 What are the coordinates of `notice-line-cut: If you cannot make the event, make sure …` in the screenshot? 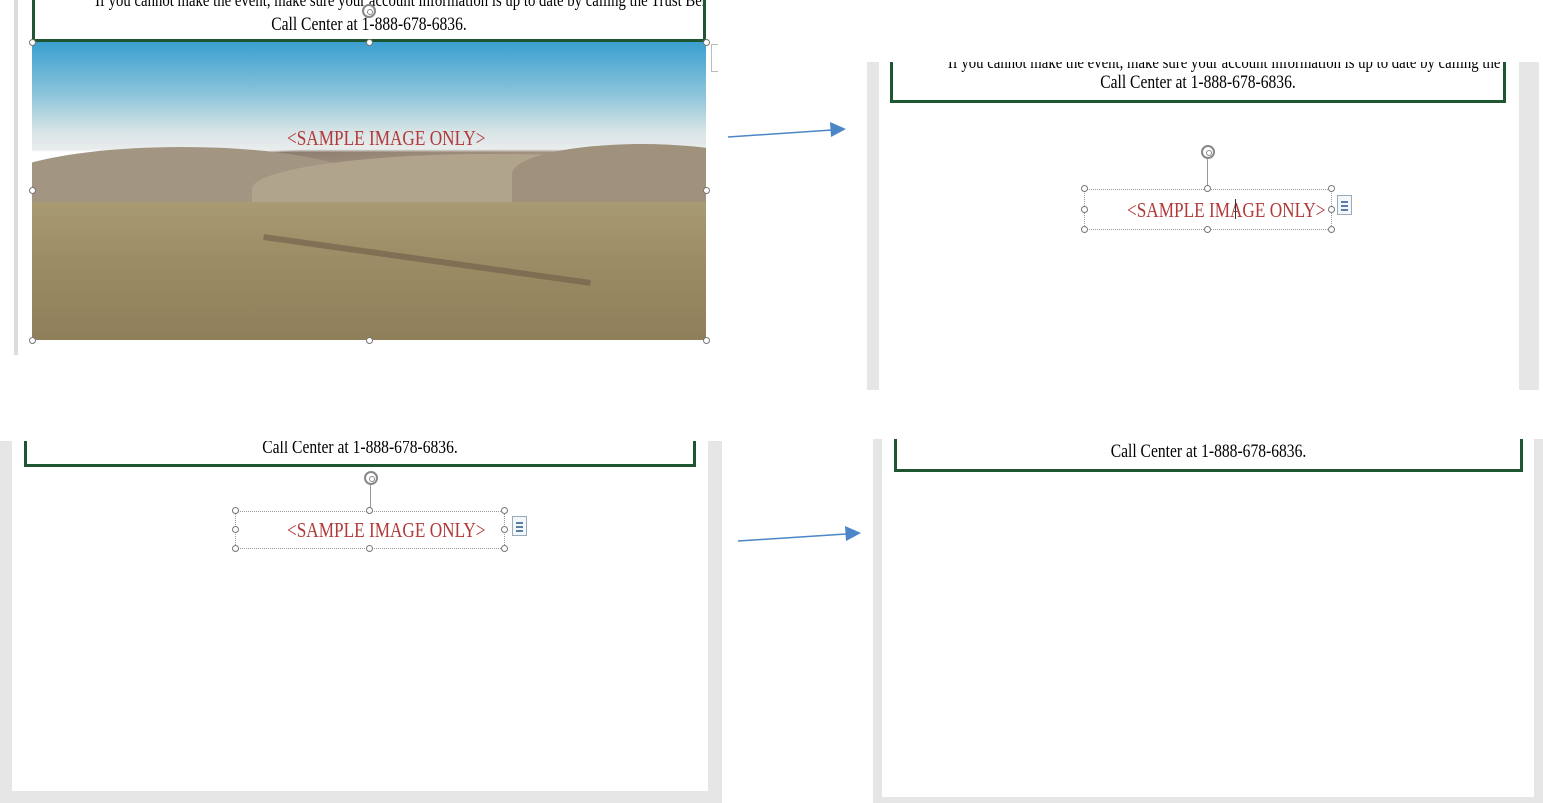 It's located at (1225, 67).